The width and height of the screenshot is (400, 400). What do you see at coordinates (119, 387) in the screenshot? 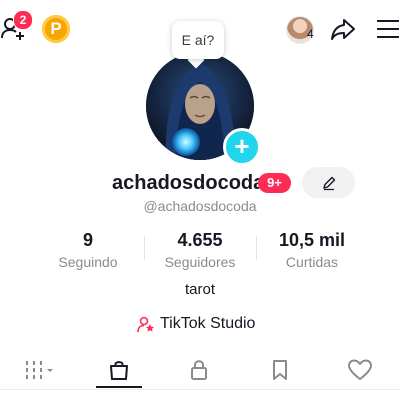
I see `selected-tab-indicator` at bounding box center [119, 387].